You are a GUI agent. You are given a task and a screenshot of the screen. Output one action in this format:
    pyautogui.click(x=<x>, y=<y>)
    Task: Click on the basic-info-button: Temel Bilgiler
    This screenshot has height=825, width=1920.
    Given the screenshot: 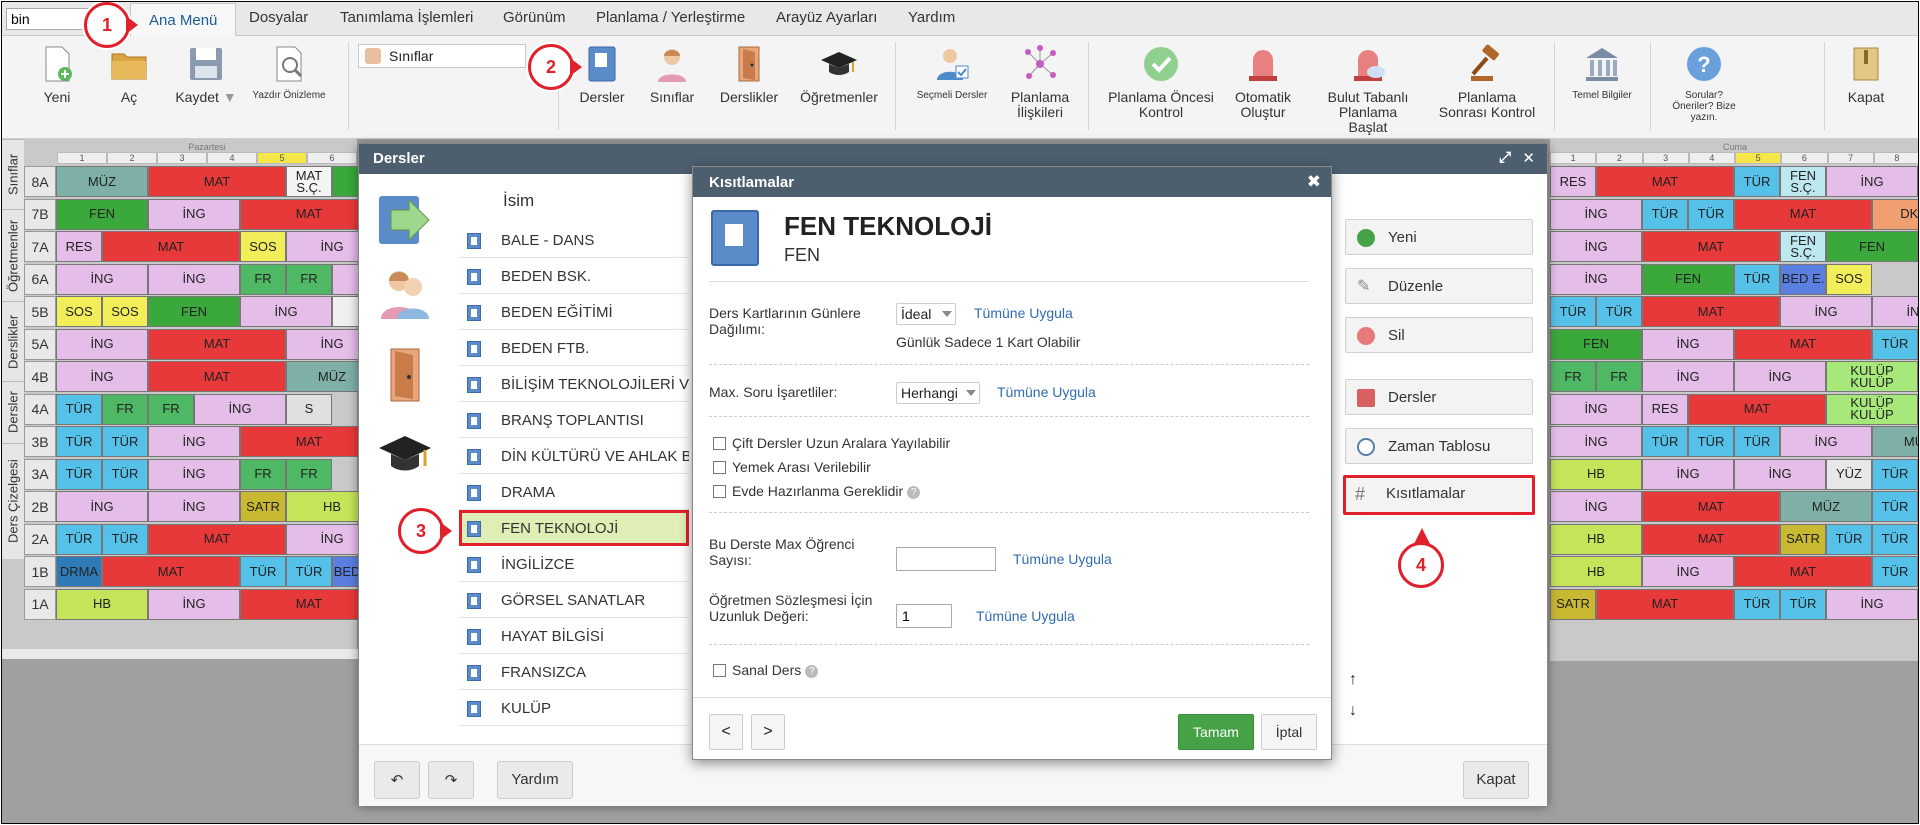 What is the action you would take?
    pyautogui.click(x=1602, y=72)
    